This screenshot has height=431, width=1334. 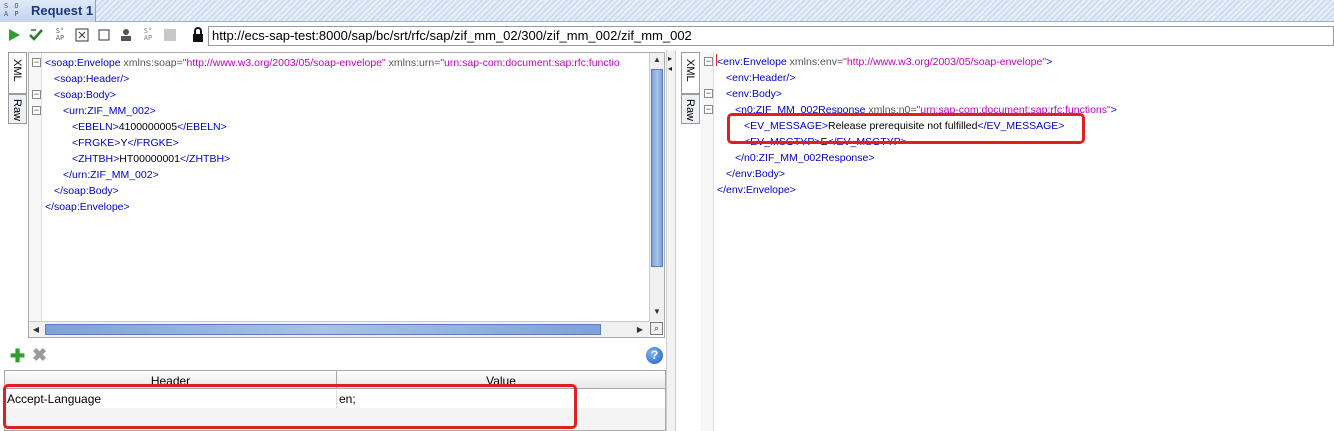 I want to click on xml-line: </env:Envelope>, so click(x=756, y=190).